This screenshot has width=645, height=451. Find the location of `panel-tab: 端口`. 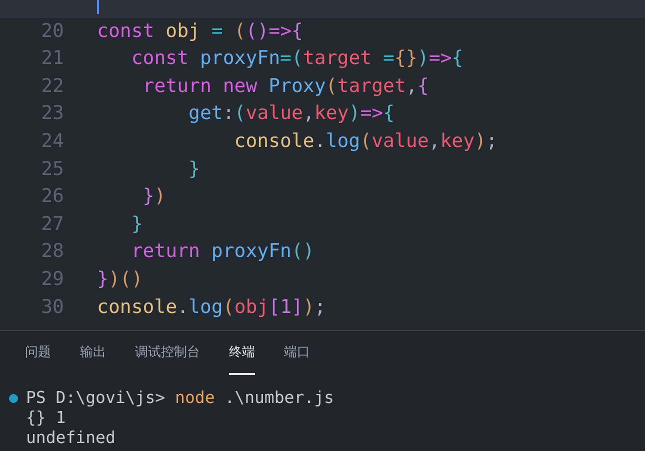

panel-tab: 端口 is located at coordinates (297, 353).